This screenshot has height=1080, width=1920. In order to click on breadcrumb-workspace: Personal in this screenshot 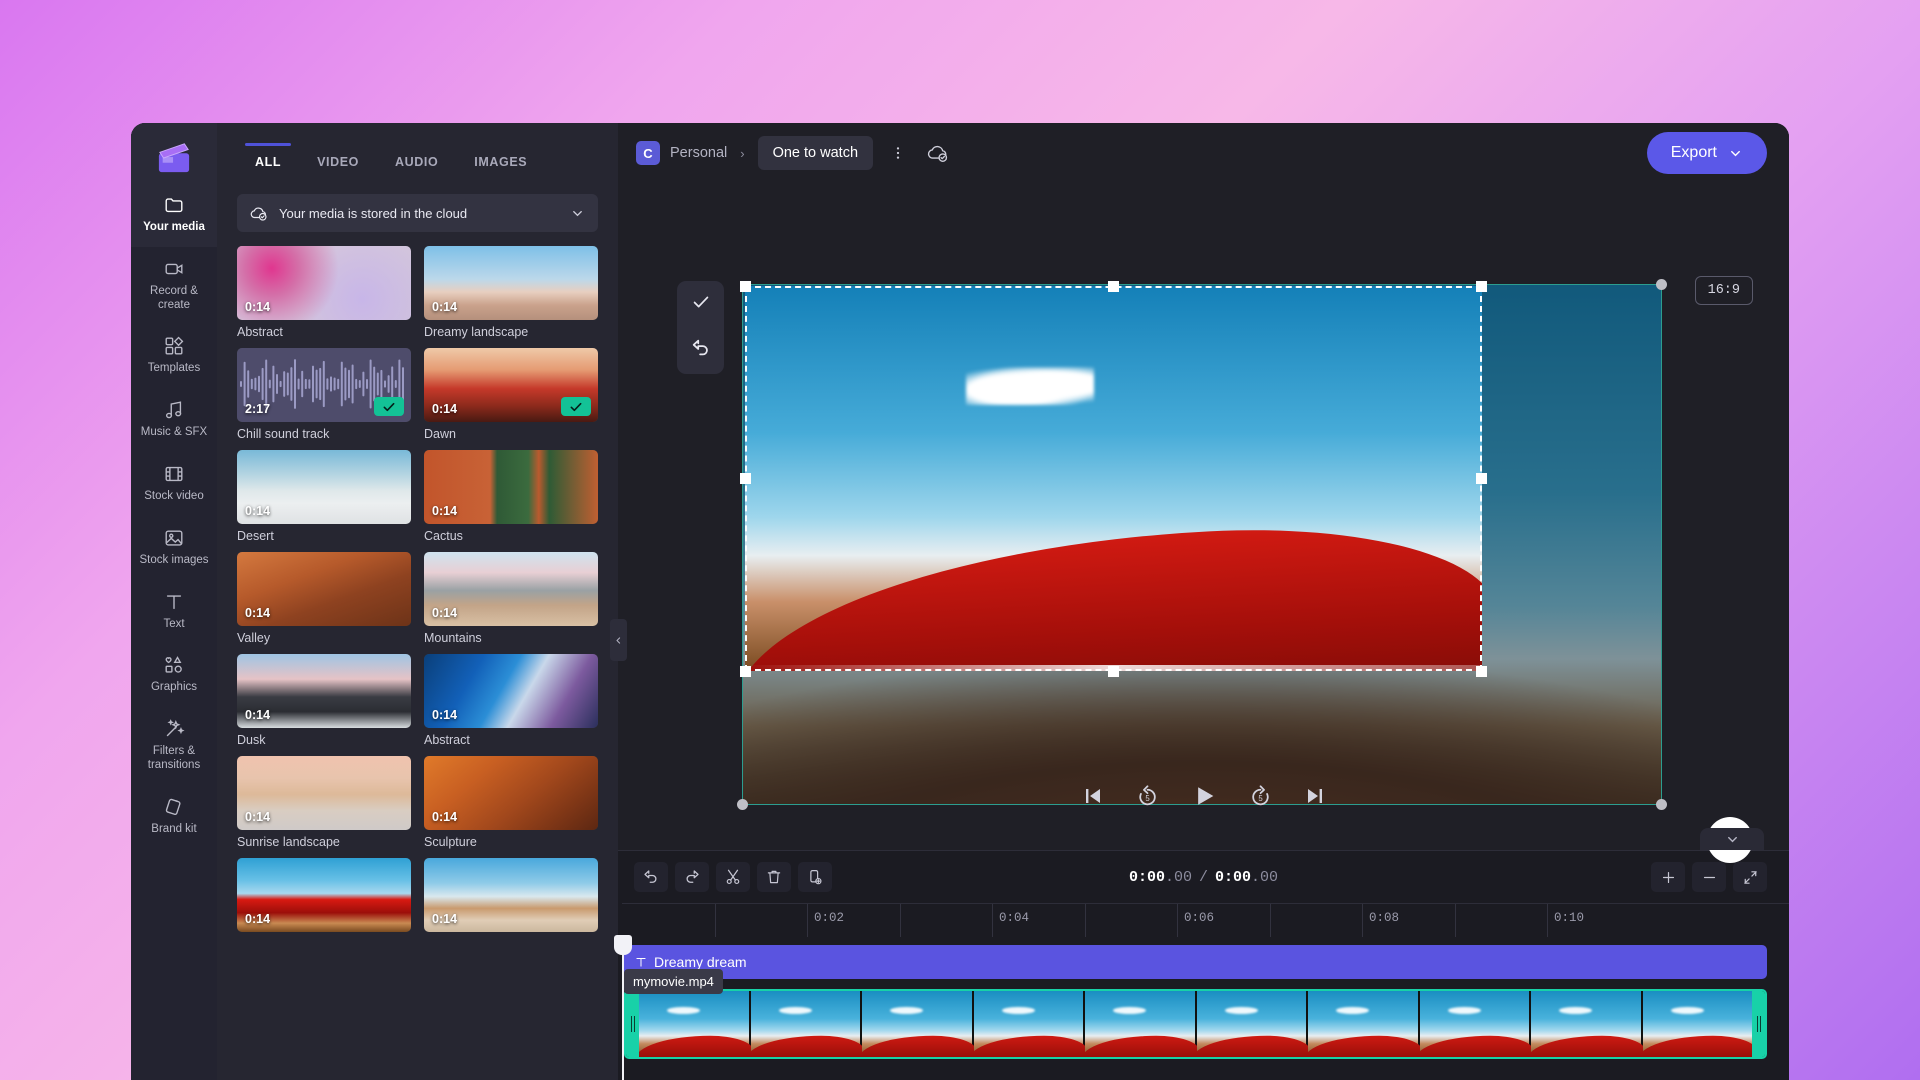, I will do `click(698, 153)`.